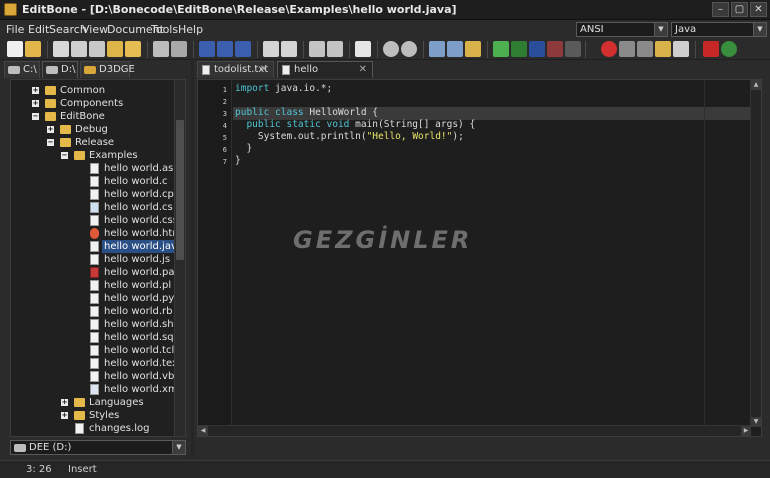 Image resolution: width=770 pixels, height=478 pixels. What do you see at coordinates (91, 259) in the screenshot?
I see `tree-item: hello world.js` at bounding box center [91, 259].